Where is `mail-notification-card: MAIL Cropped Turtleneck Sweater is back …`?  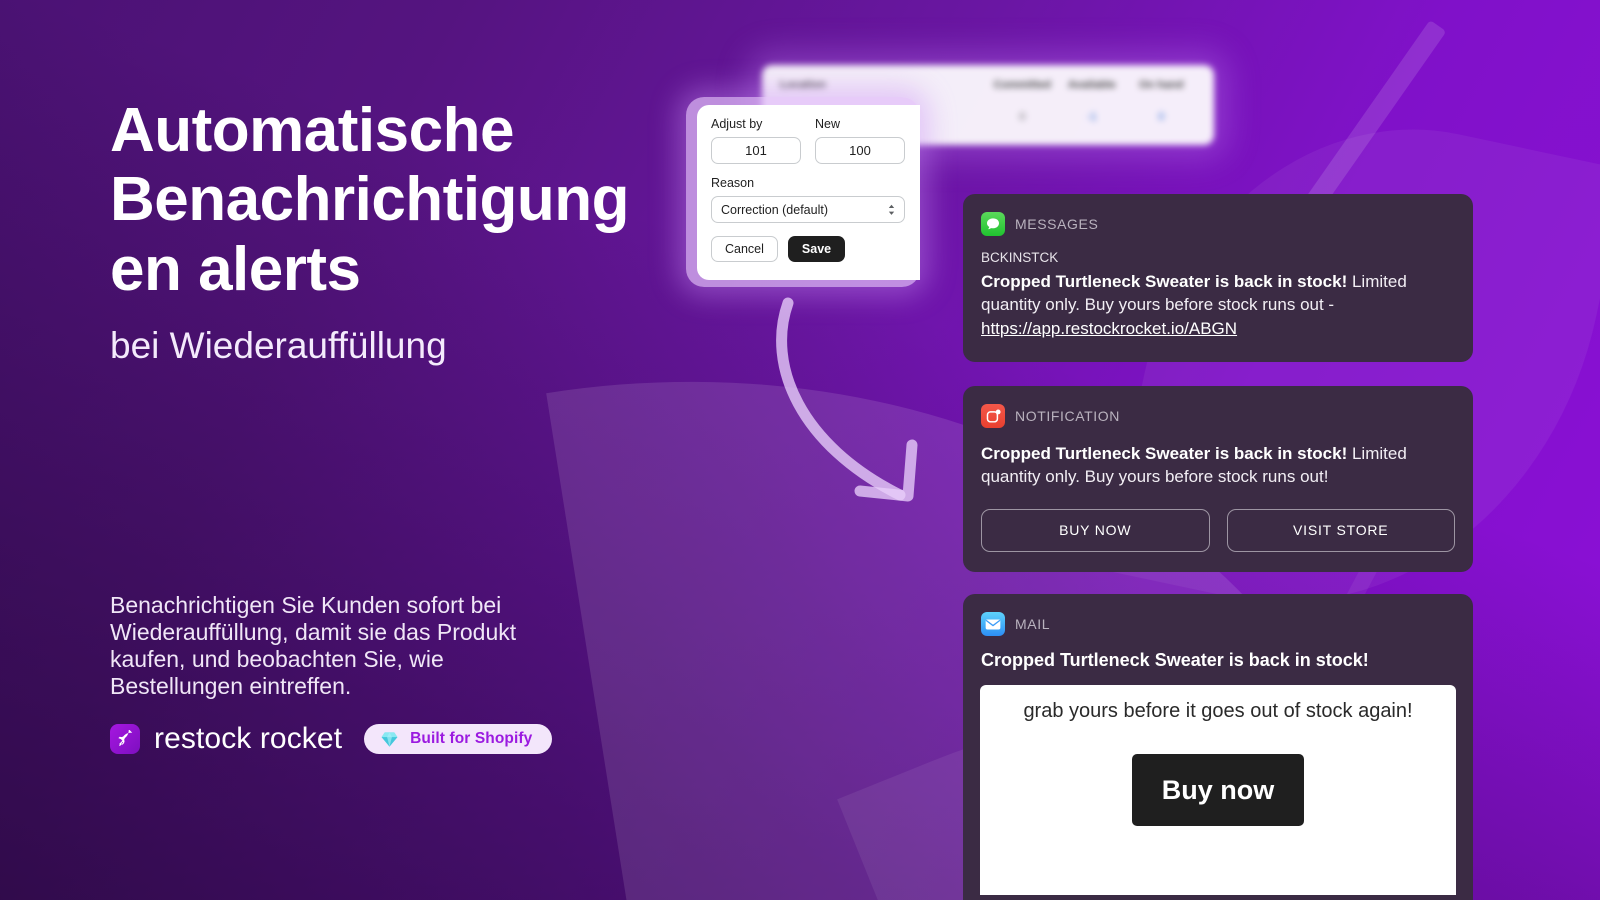
mail-notification-card: MAIL Cropped Turtleneck Sweater is back … is located at coordinates (1218, 747).